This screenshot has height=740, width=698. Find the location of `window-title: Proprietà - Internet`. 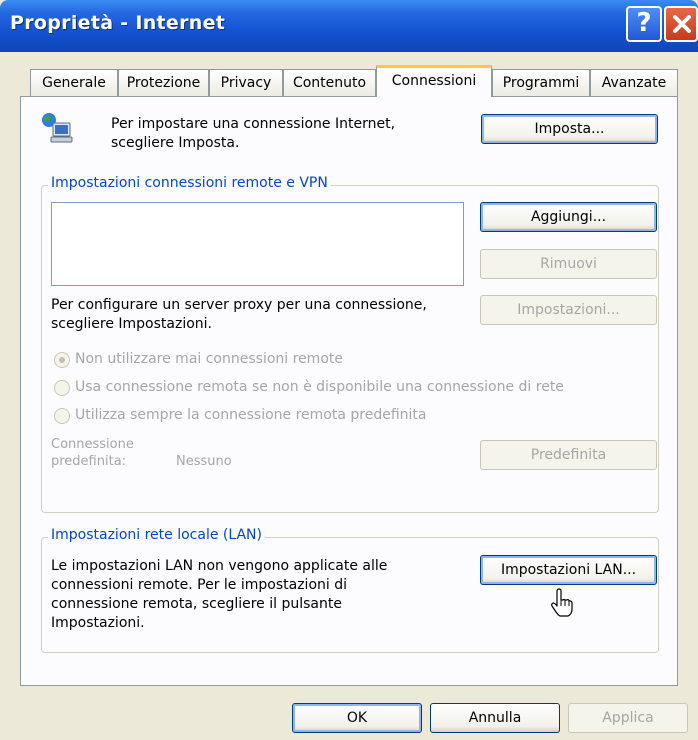

window-title: Proprietà - Internet is located at coordinates (118, 23).